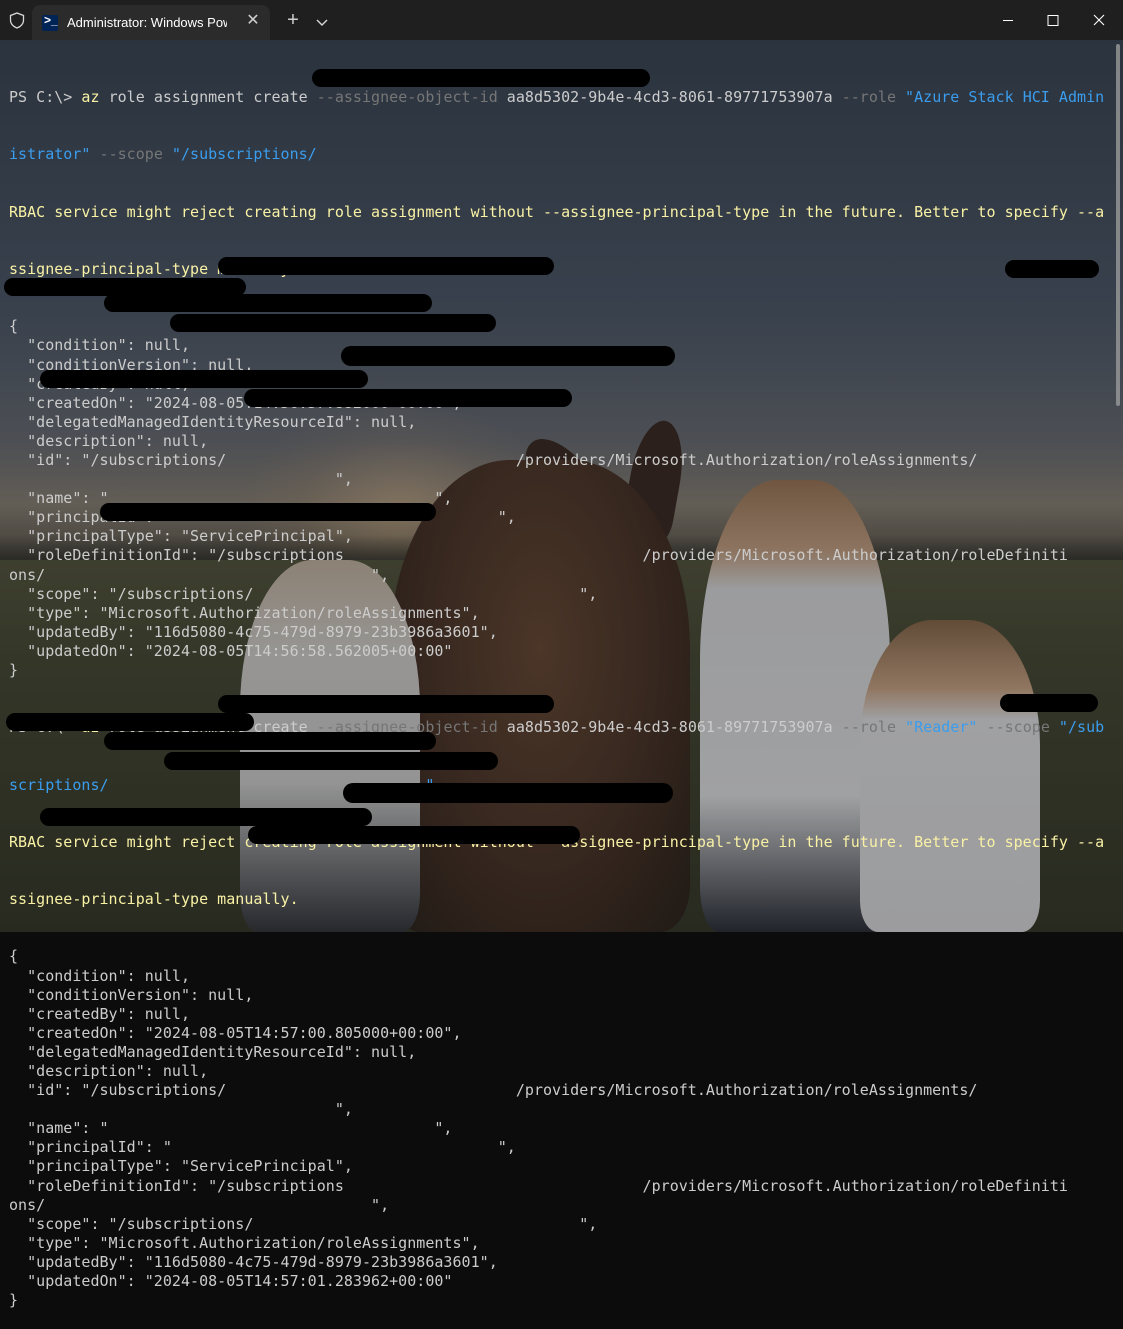 This screenshot has height=1329, width=1123. I want to click on output-line: "name": " ",, so click(231, 1128).